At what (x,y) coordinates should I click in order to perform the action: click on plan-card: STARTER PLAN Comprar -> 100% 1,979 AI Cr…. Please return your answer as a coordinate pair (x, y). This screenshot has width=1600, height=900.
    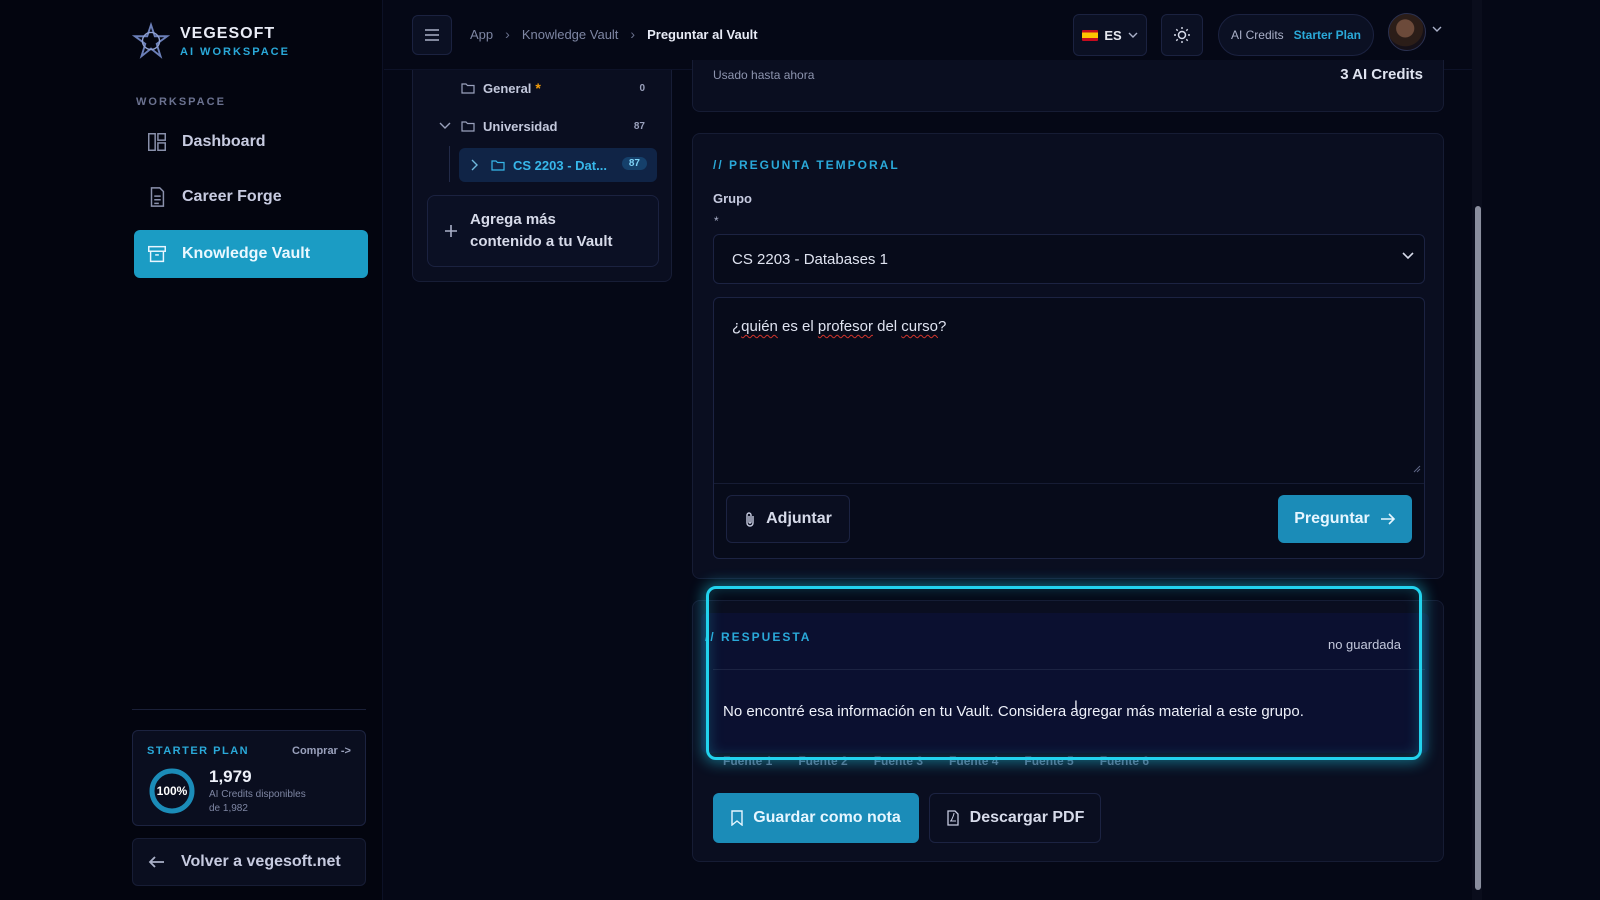
    Looking at the image, I should click on (249, 778).